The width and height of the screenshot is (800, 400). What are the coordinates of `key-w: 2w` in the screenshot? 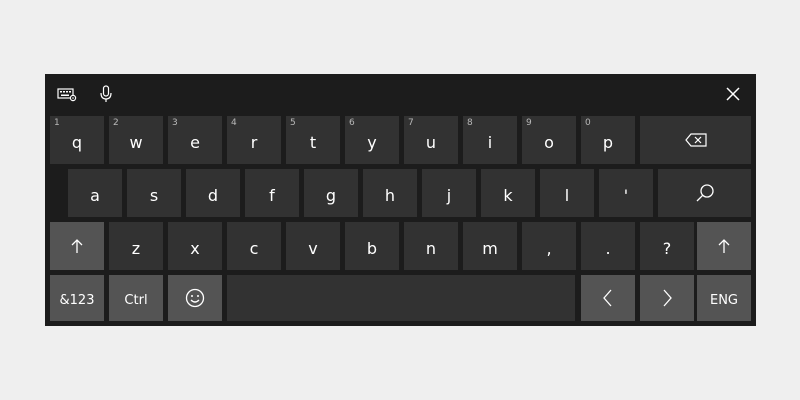 It's located at (136, 140).